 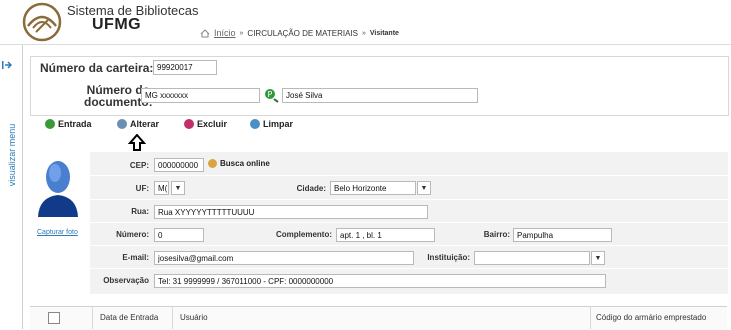 I want to click on breadcrumb-current: Visitante, so click(x=384, y=33).